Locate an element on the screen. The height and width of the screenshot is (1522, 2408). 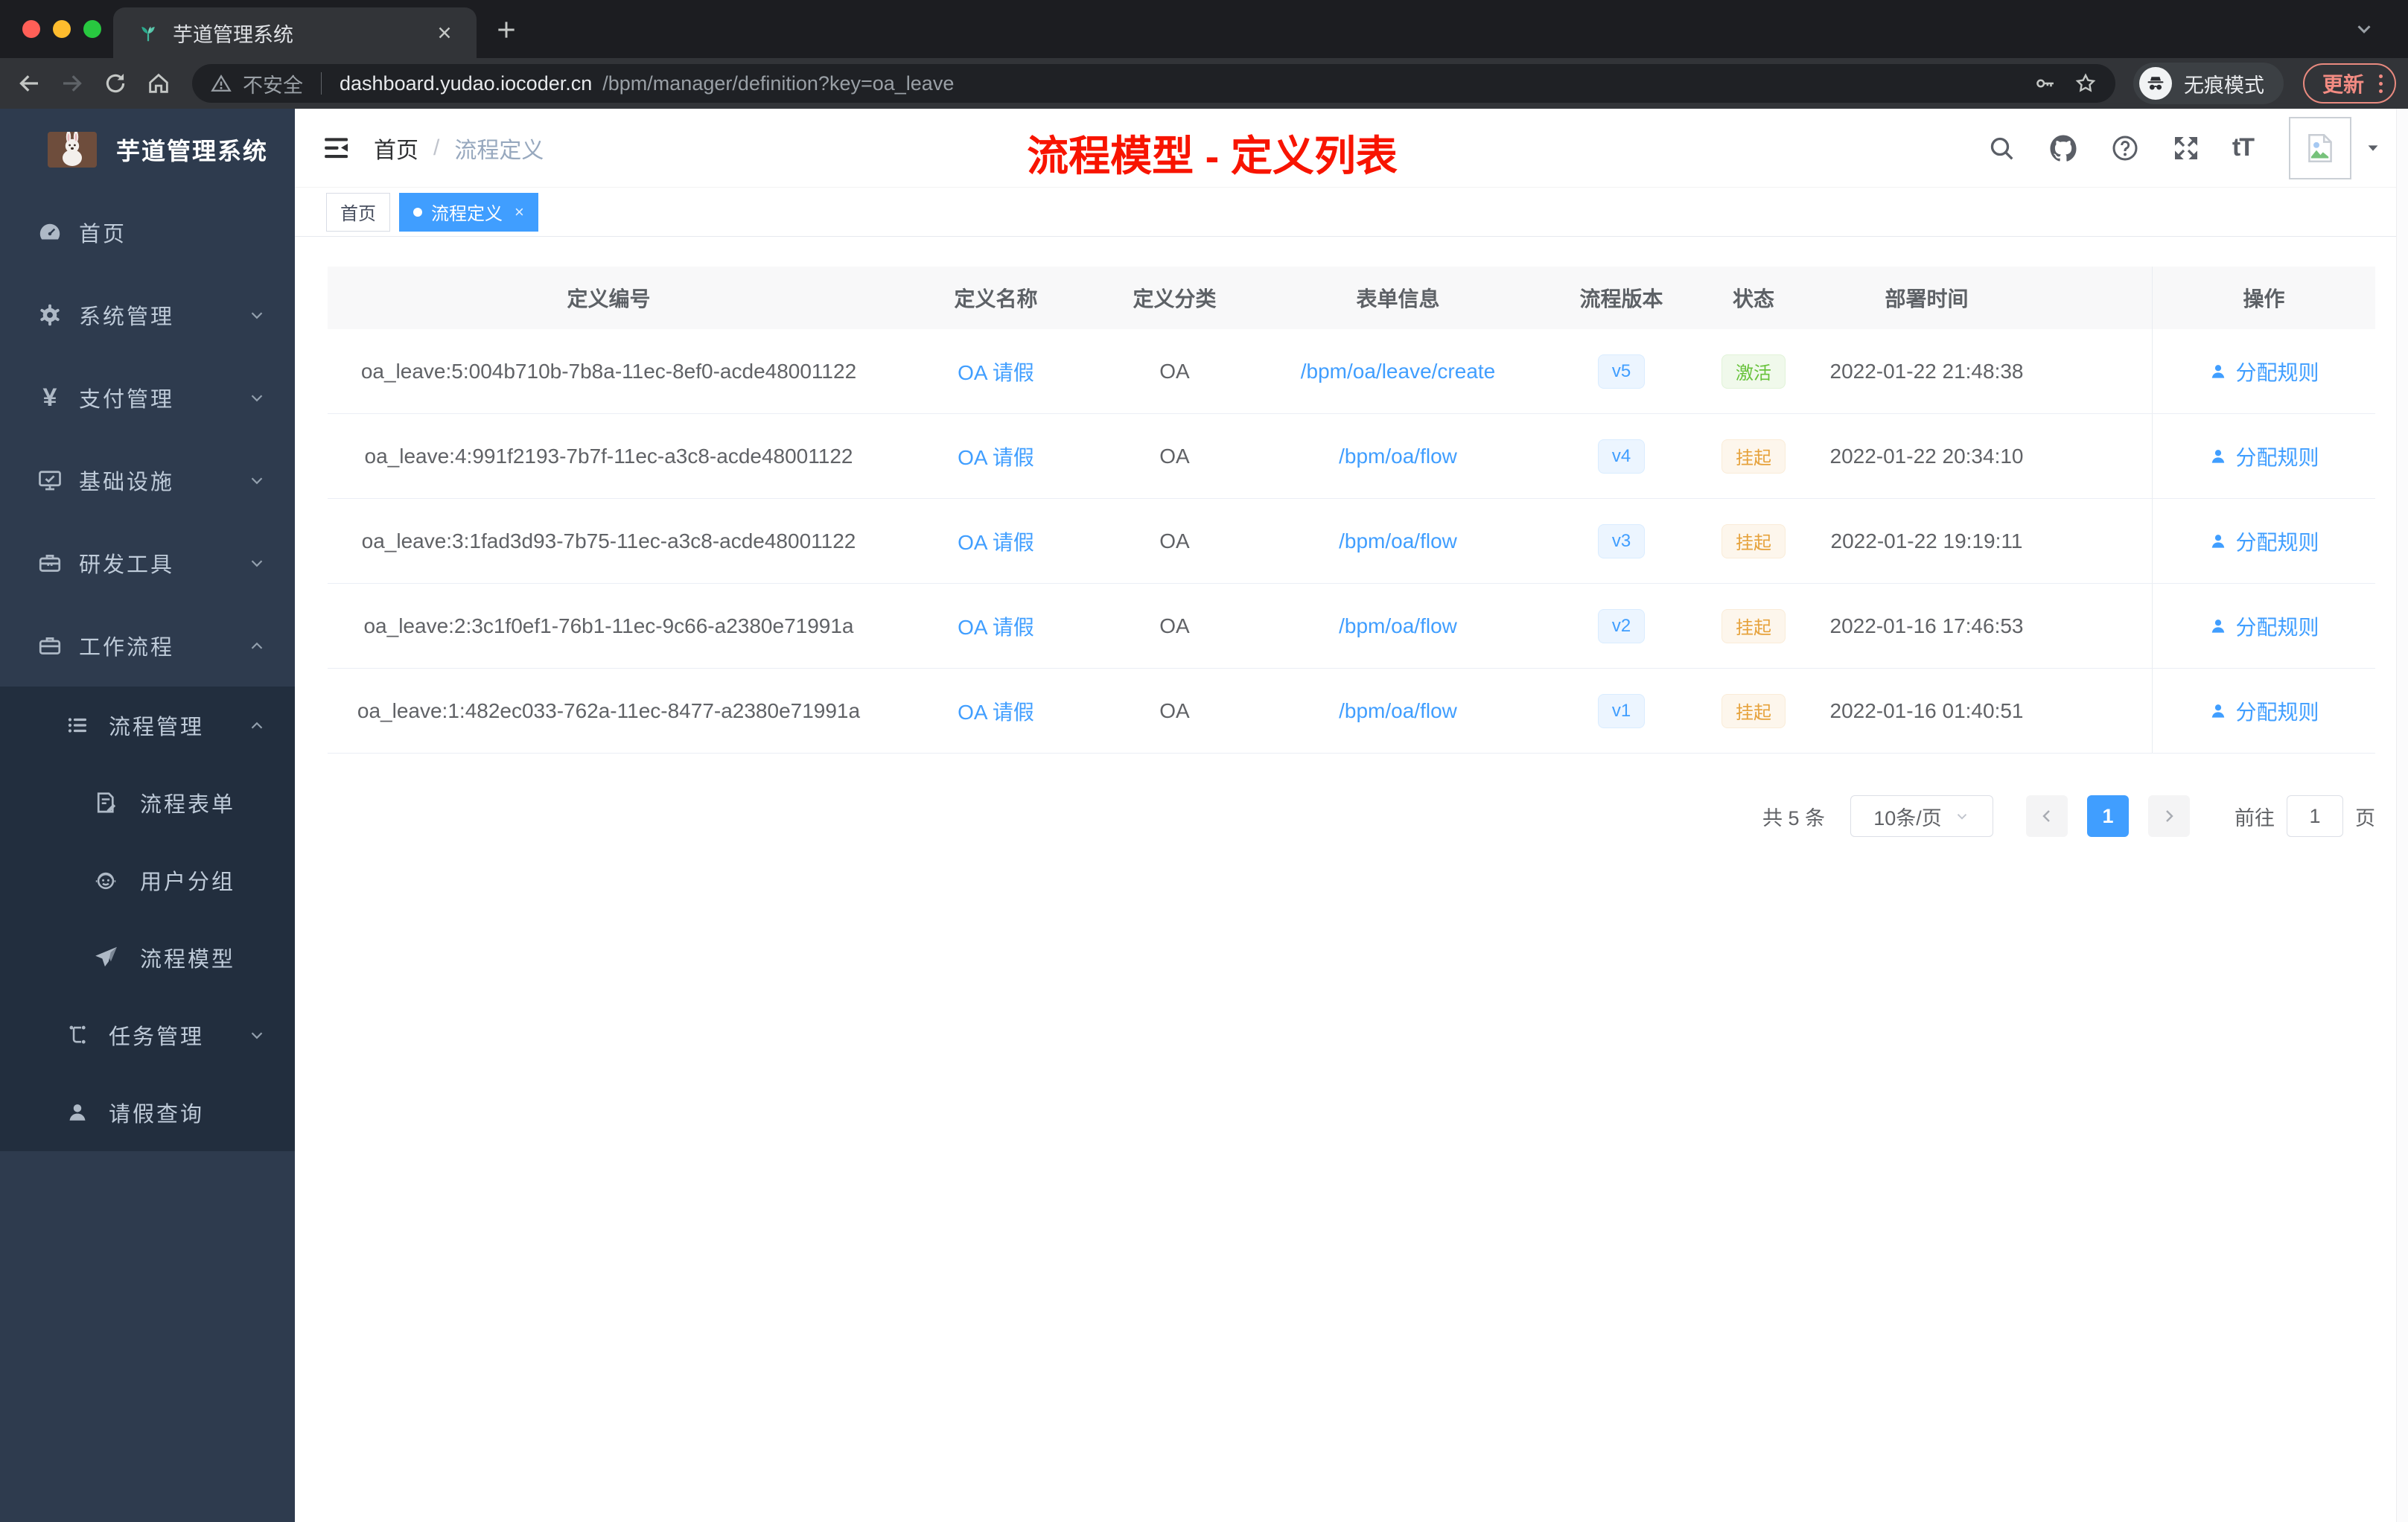
app-header: 首页 / 流程定义 流程模型 - 定义列表 tT is located at coordinates (1351, 148).